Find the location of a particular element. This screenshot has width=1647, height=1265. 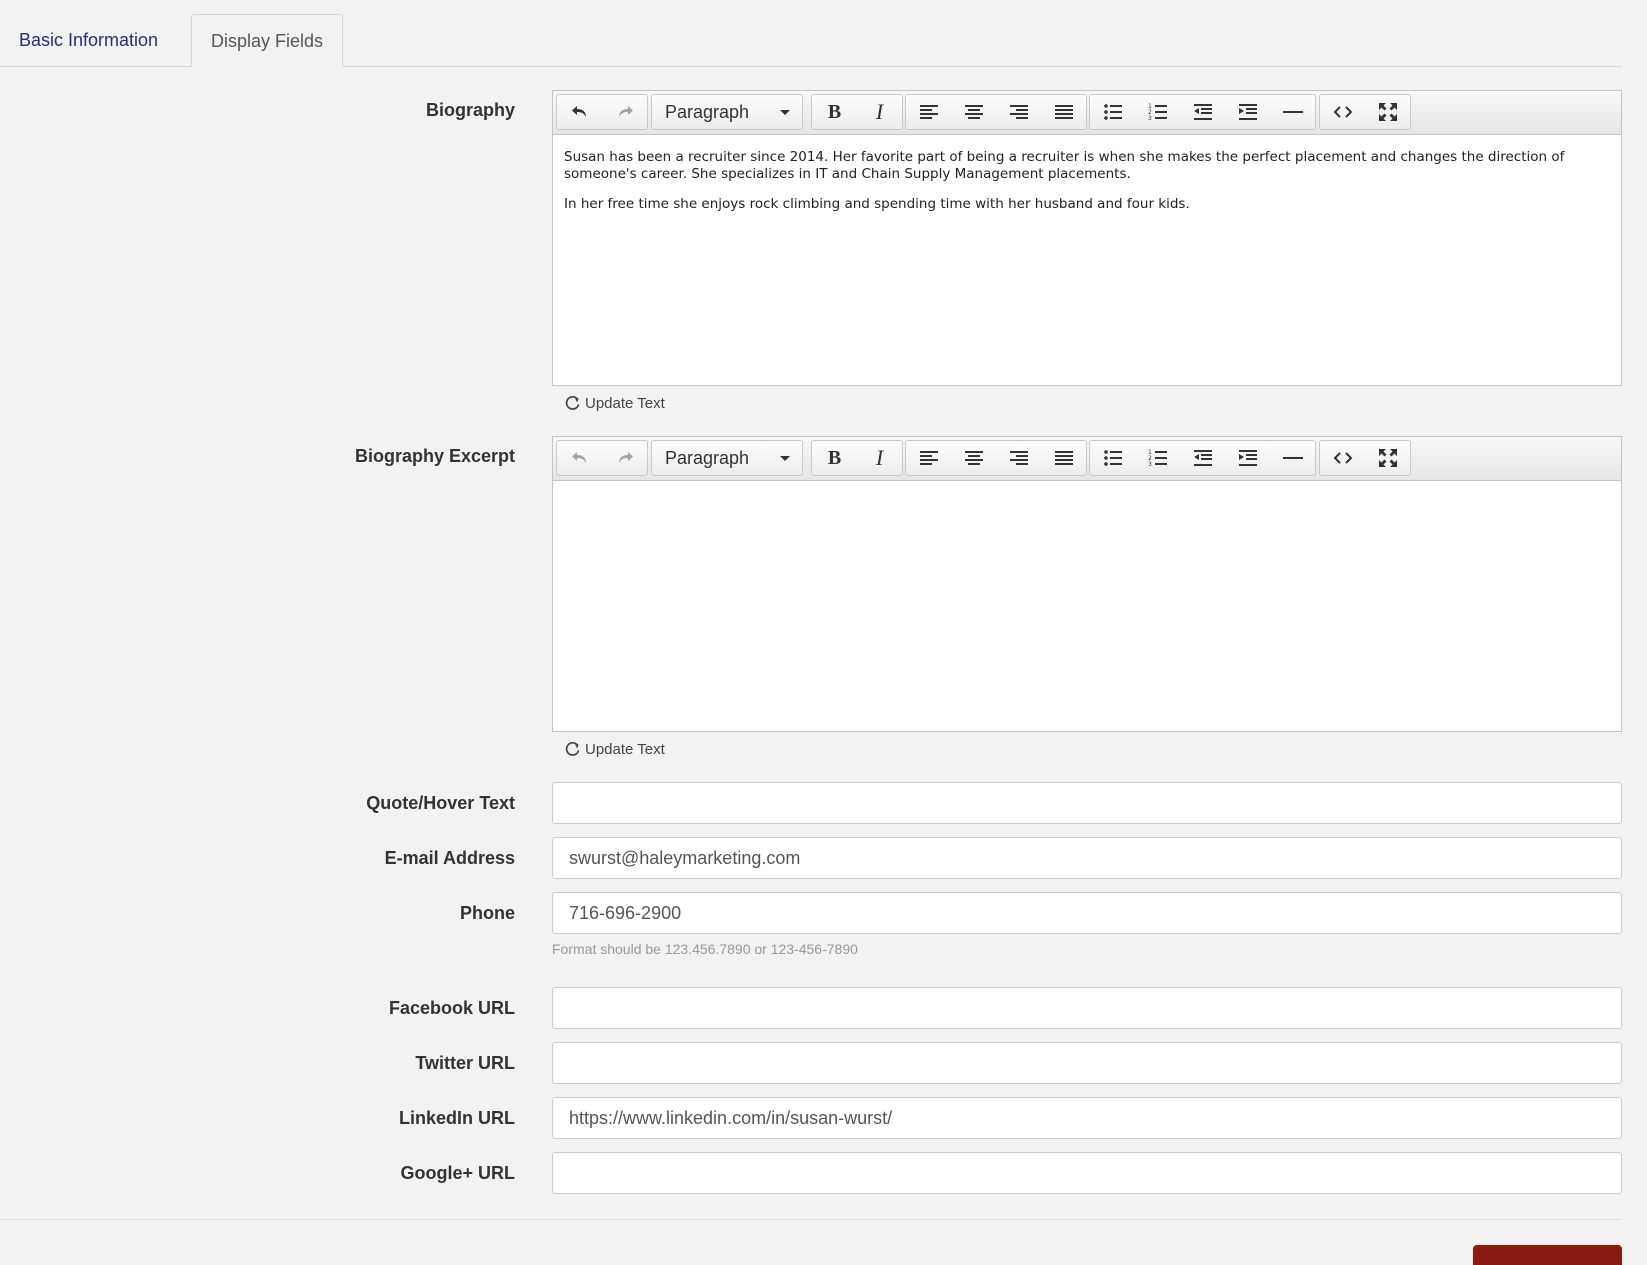

twitter-label: Twitter URL is located at coordinates (465, 1063).